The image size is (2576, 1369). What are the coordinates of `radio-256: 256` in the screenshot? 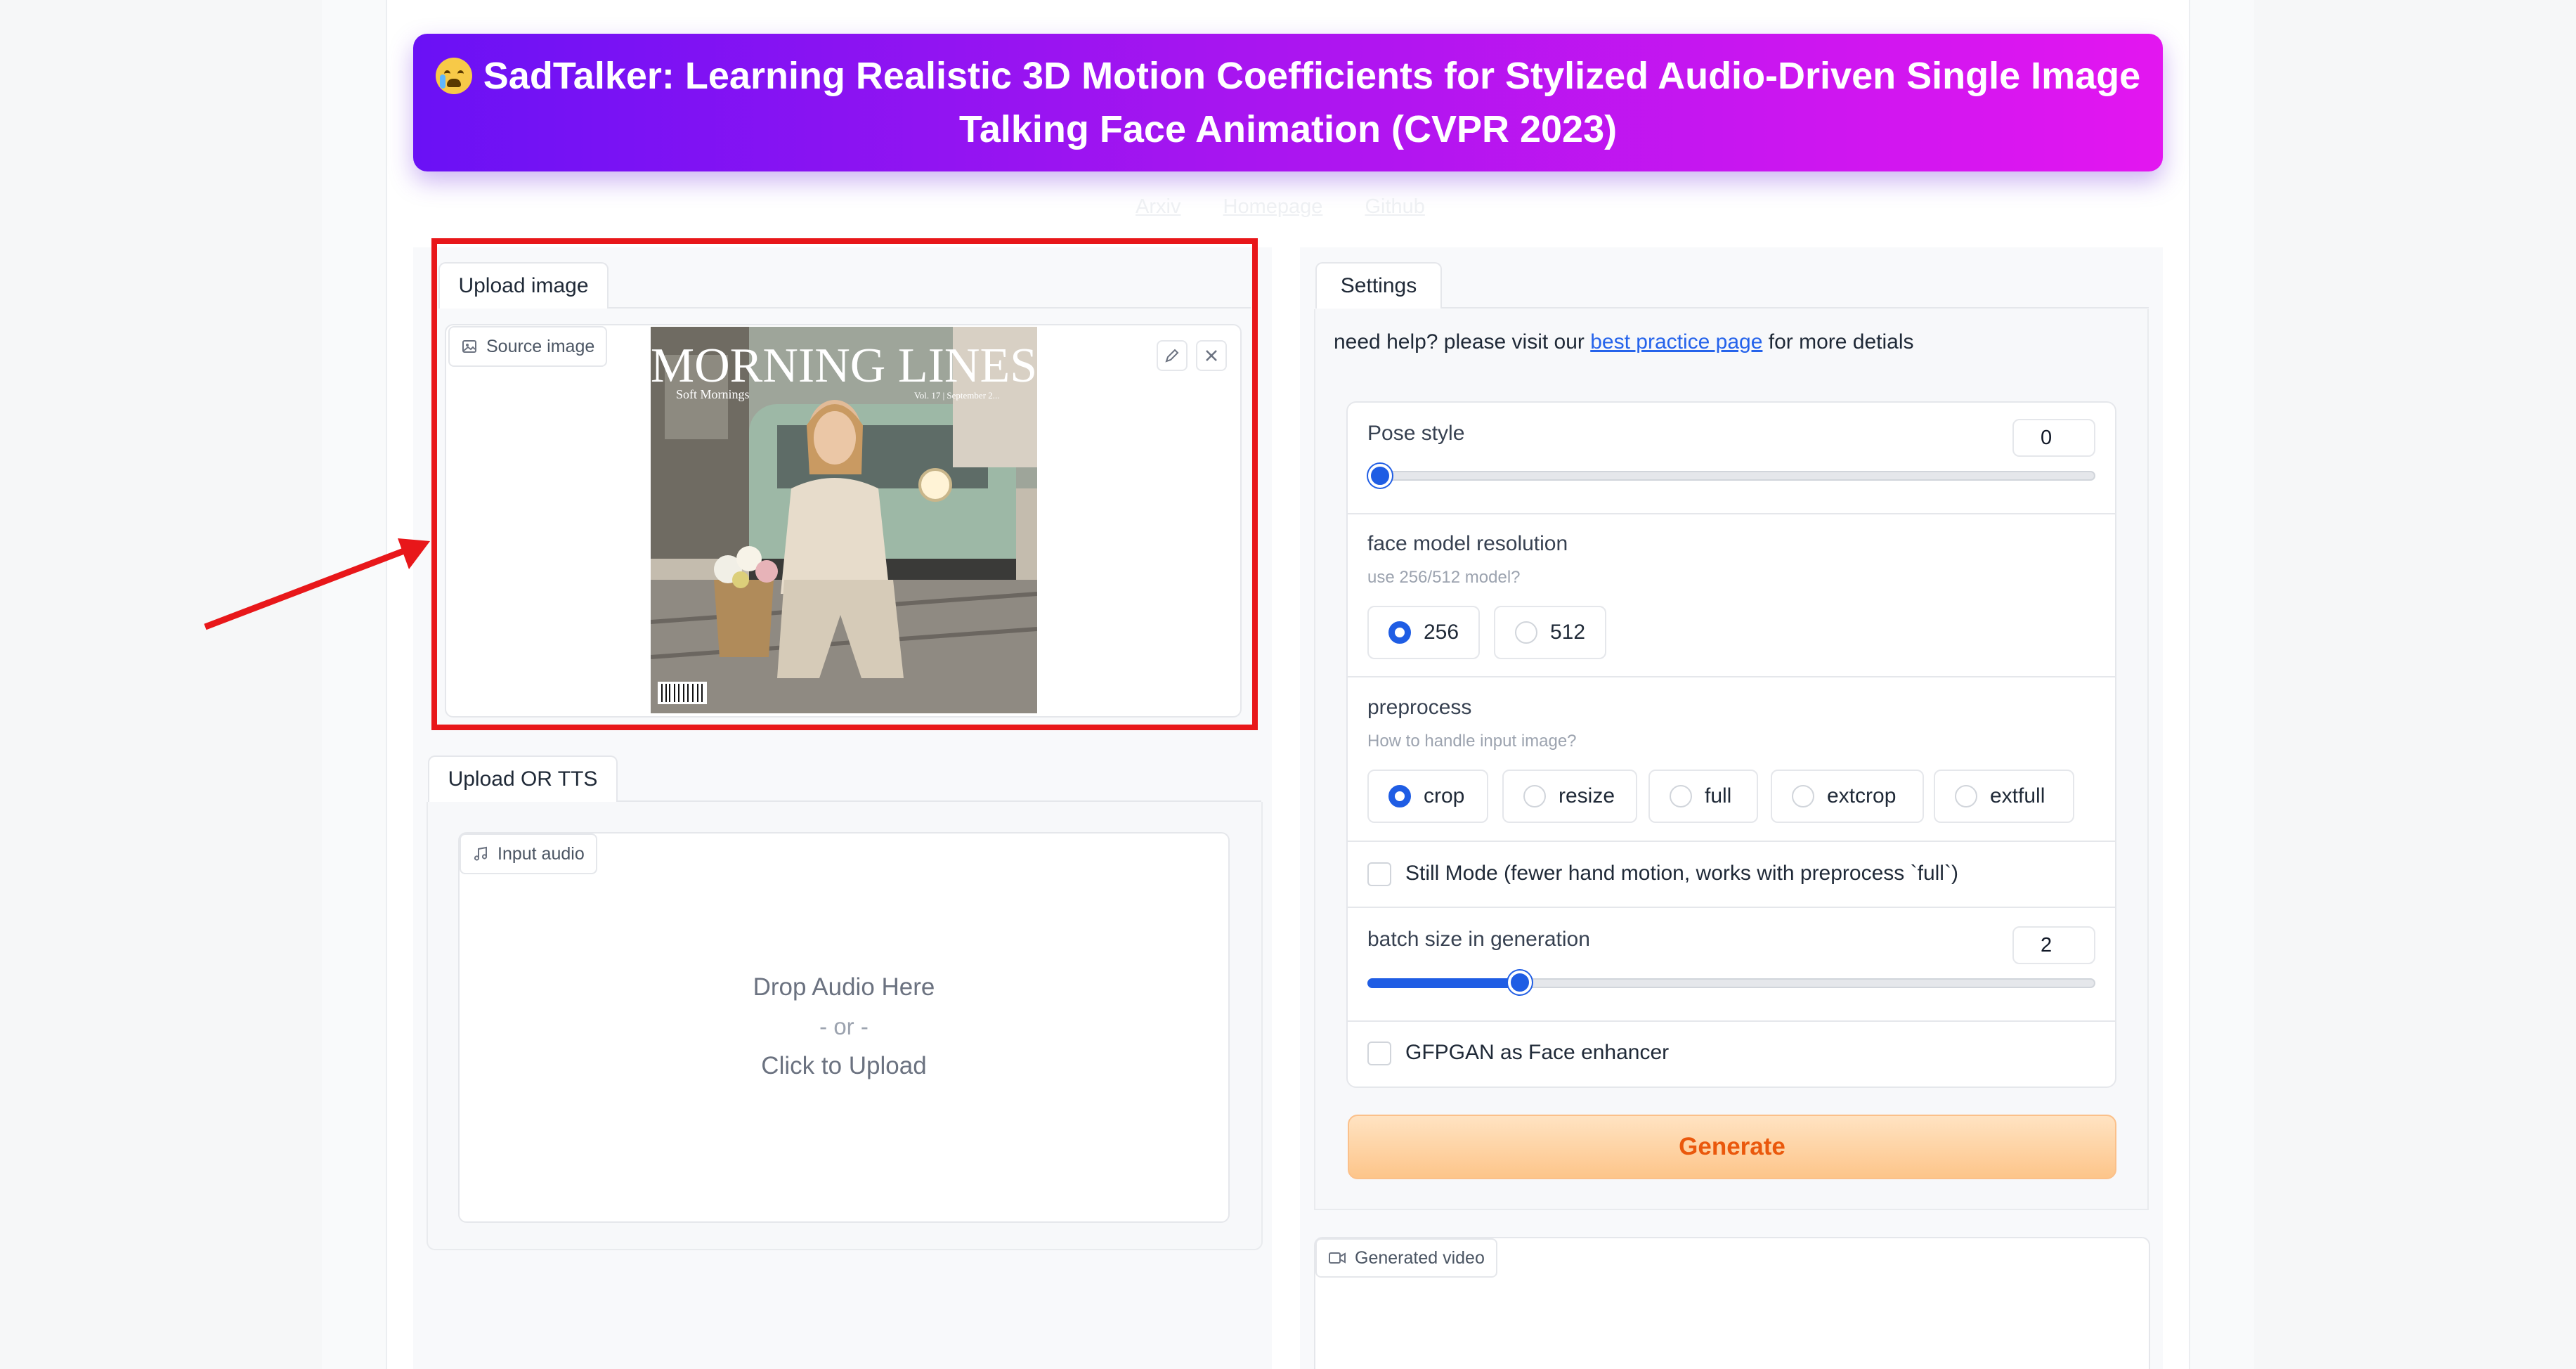 It's located at (1423, 632).